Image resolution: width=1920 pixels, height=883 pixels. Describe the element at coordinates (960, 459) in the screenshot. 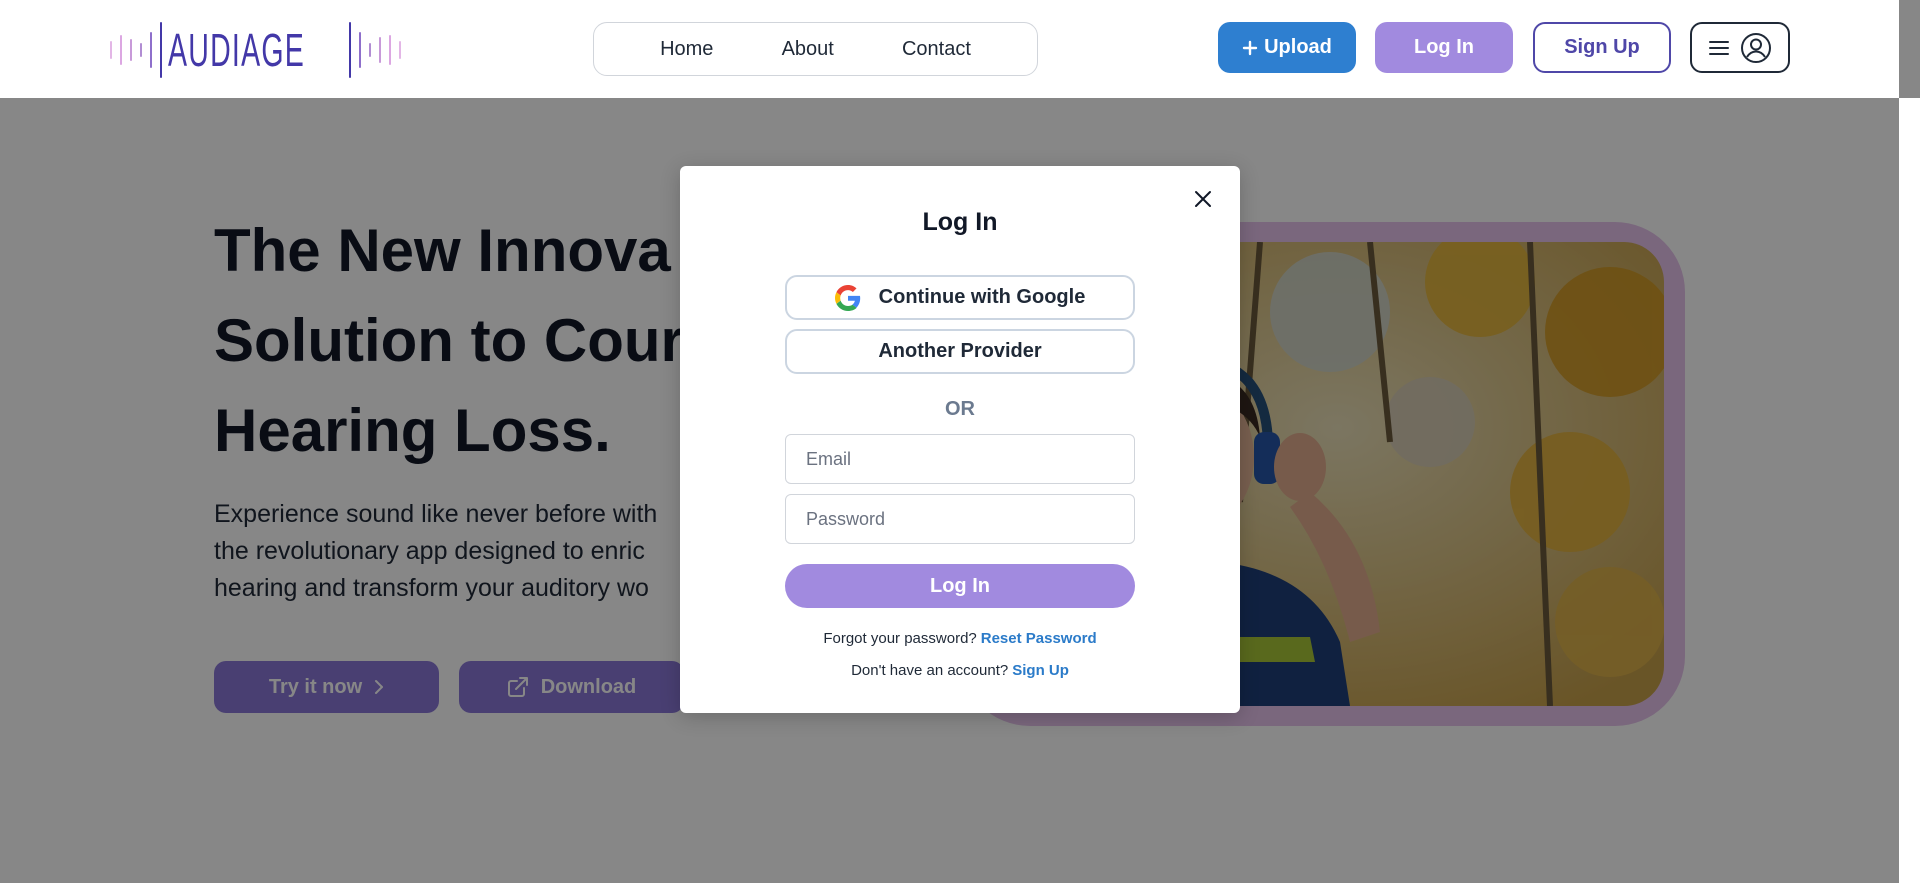

I see `email-field` at that location.